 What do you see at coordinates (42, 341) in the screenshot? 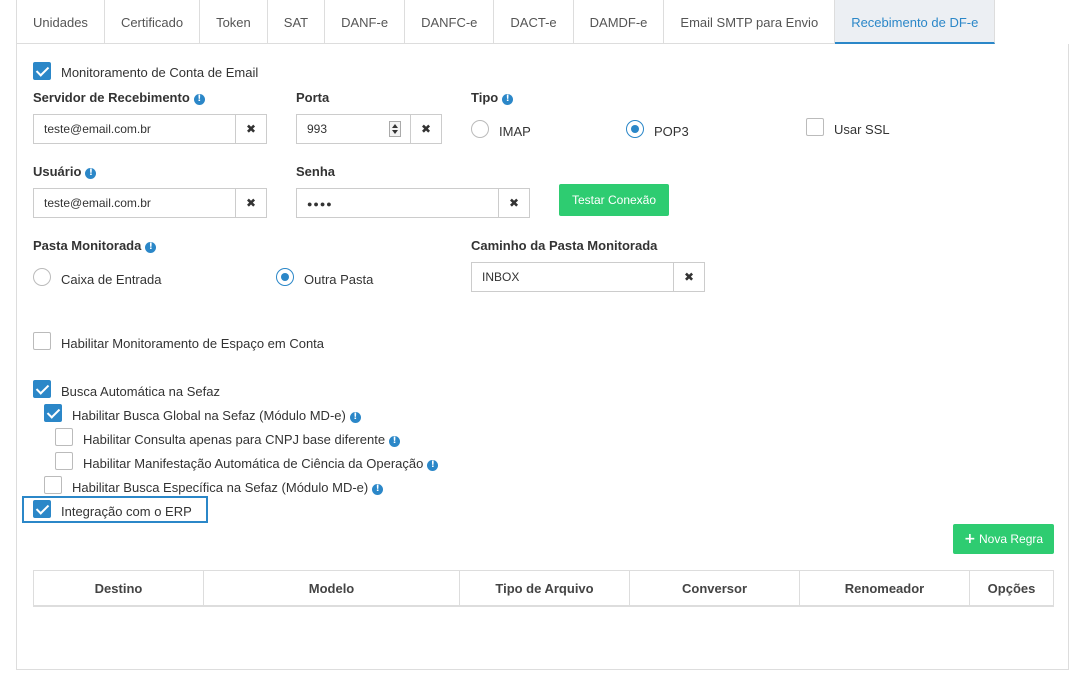
I see `space-monitoring-checkbox` at bounding box center [42, 341].